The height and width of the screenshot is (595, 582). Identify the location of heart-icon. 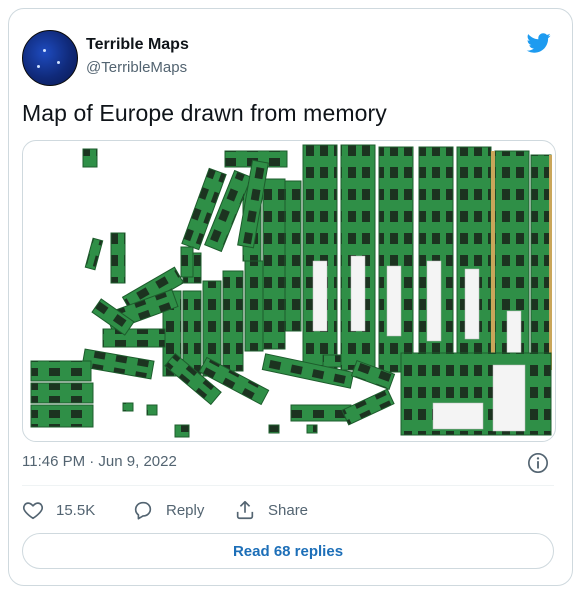
(33, 511).